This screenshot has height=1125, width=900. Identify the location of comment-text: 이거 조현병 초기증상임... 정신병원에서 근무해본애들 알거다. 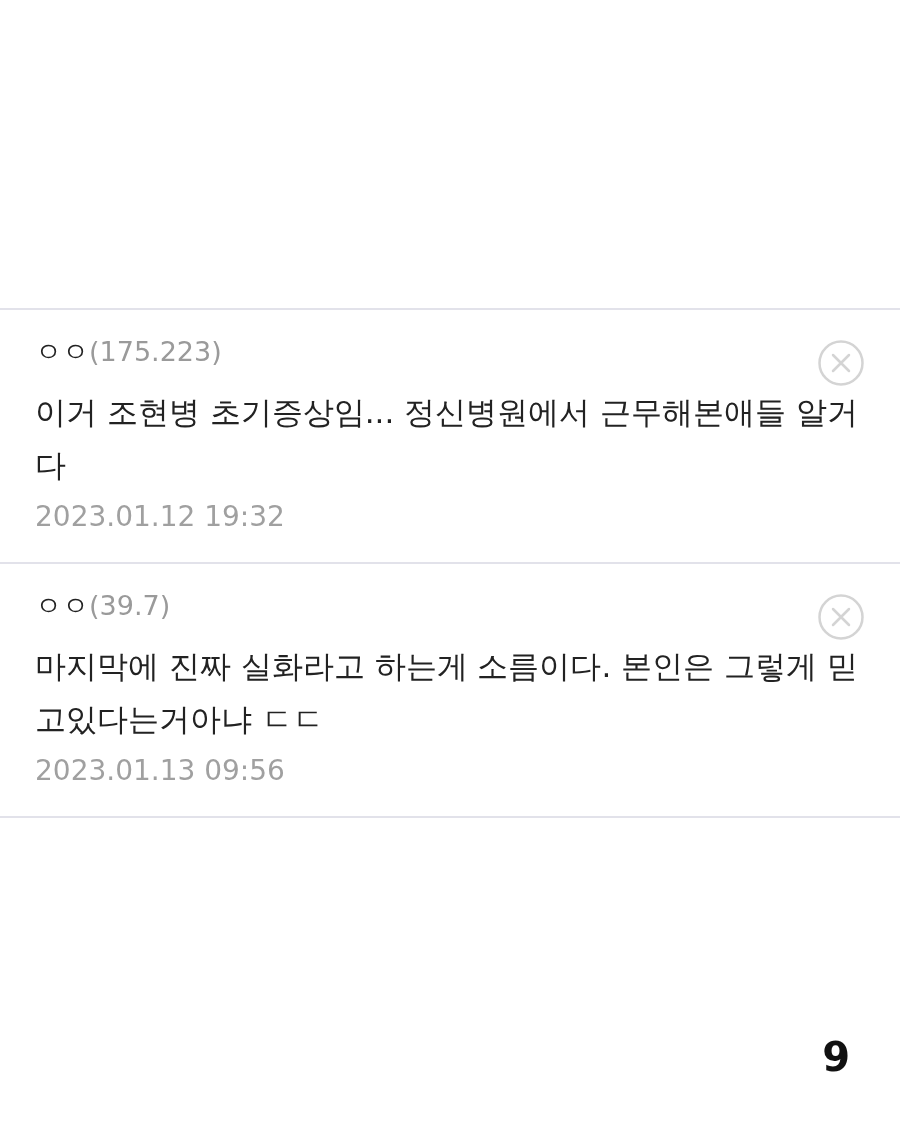
(447, 439).